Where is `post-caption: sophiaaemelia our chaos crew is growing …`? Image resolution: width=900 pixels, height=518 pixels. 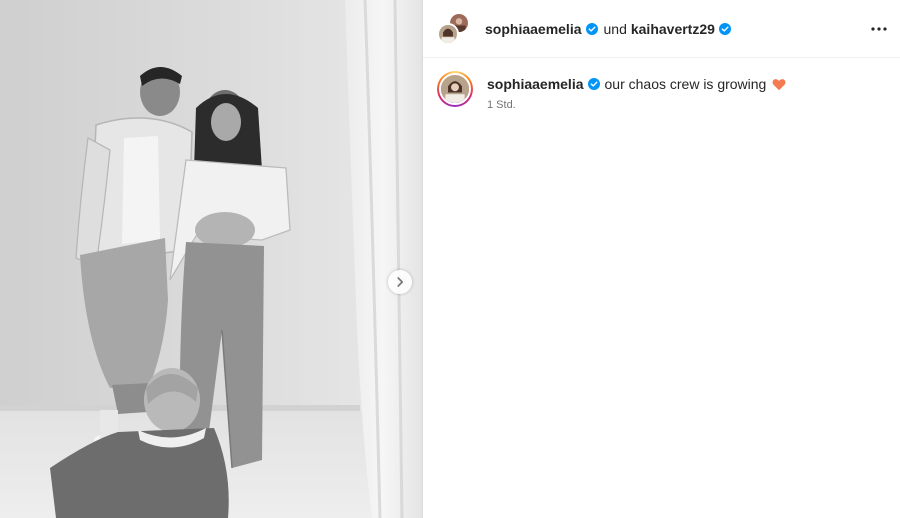 post-caption: sophiaaemelia our chaos crew is growing … is located at coordinates (661, 84).